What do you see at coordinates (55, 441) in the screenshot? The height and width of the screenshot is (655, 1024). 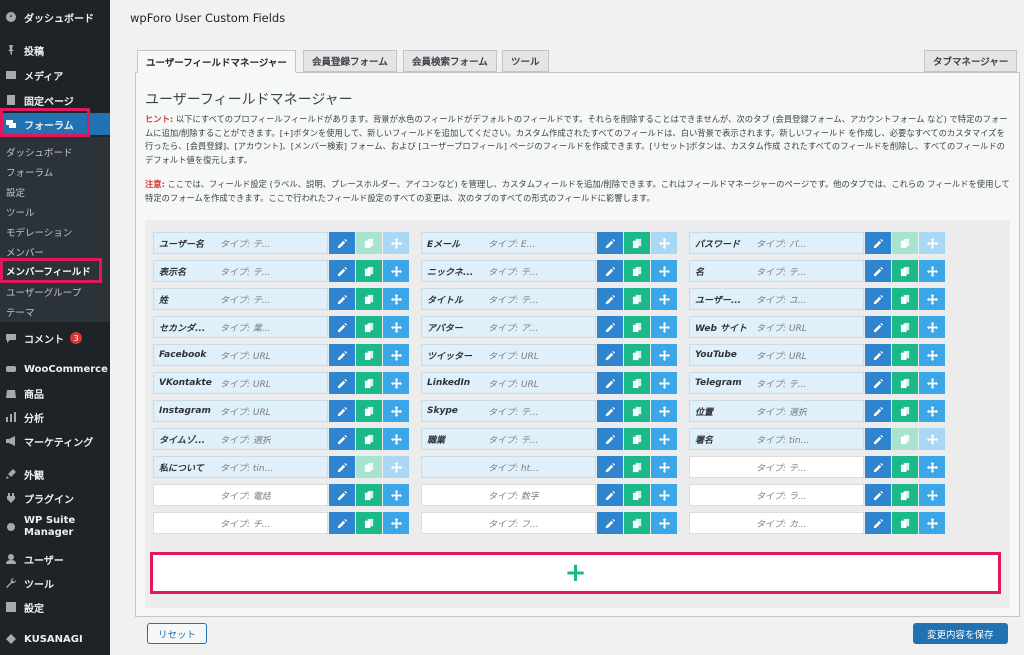 I see `sidebar-item-megaphone: マーケティング` at bounding box center [55, 441].